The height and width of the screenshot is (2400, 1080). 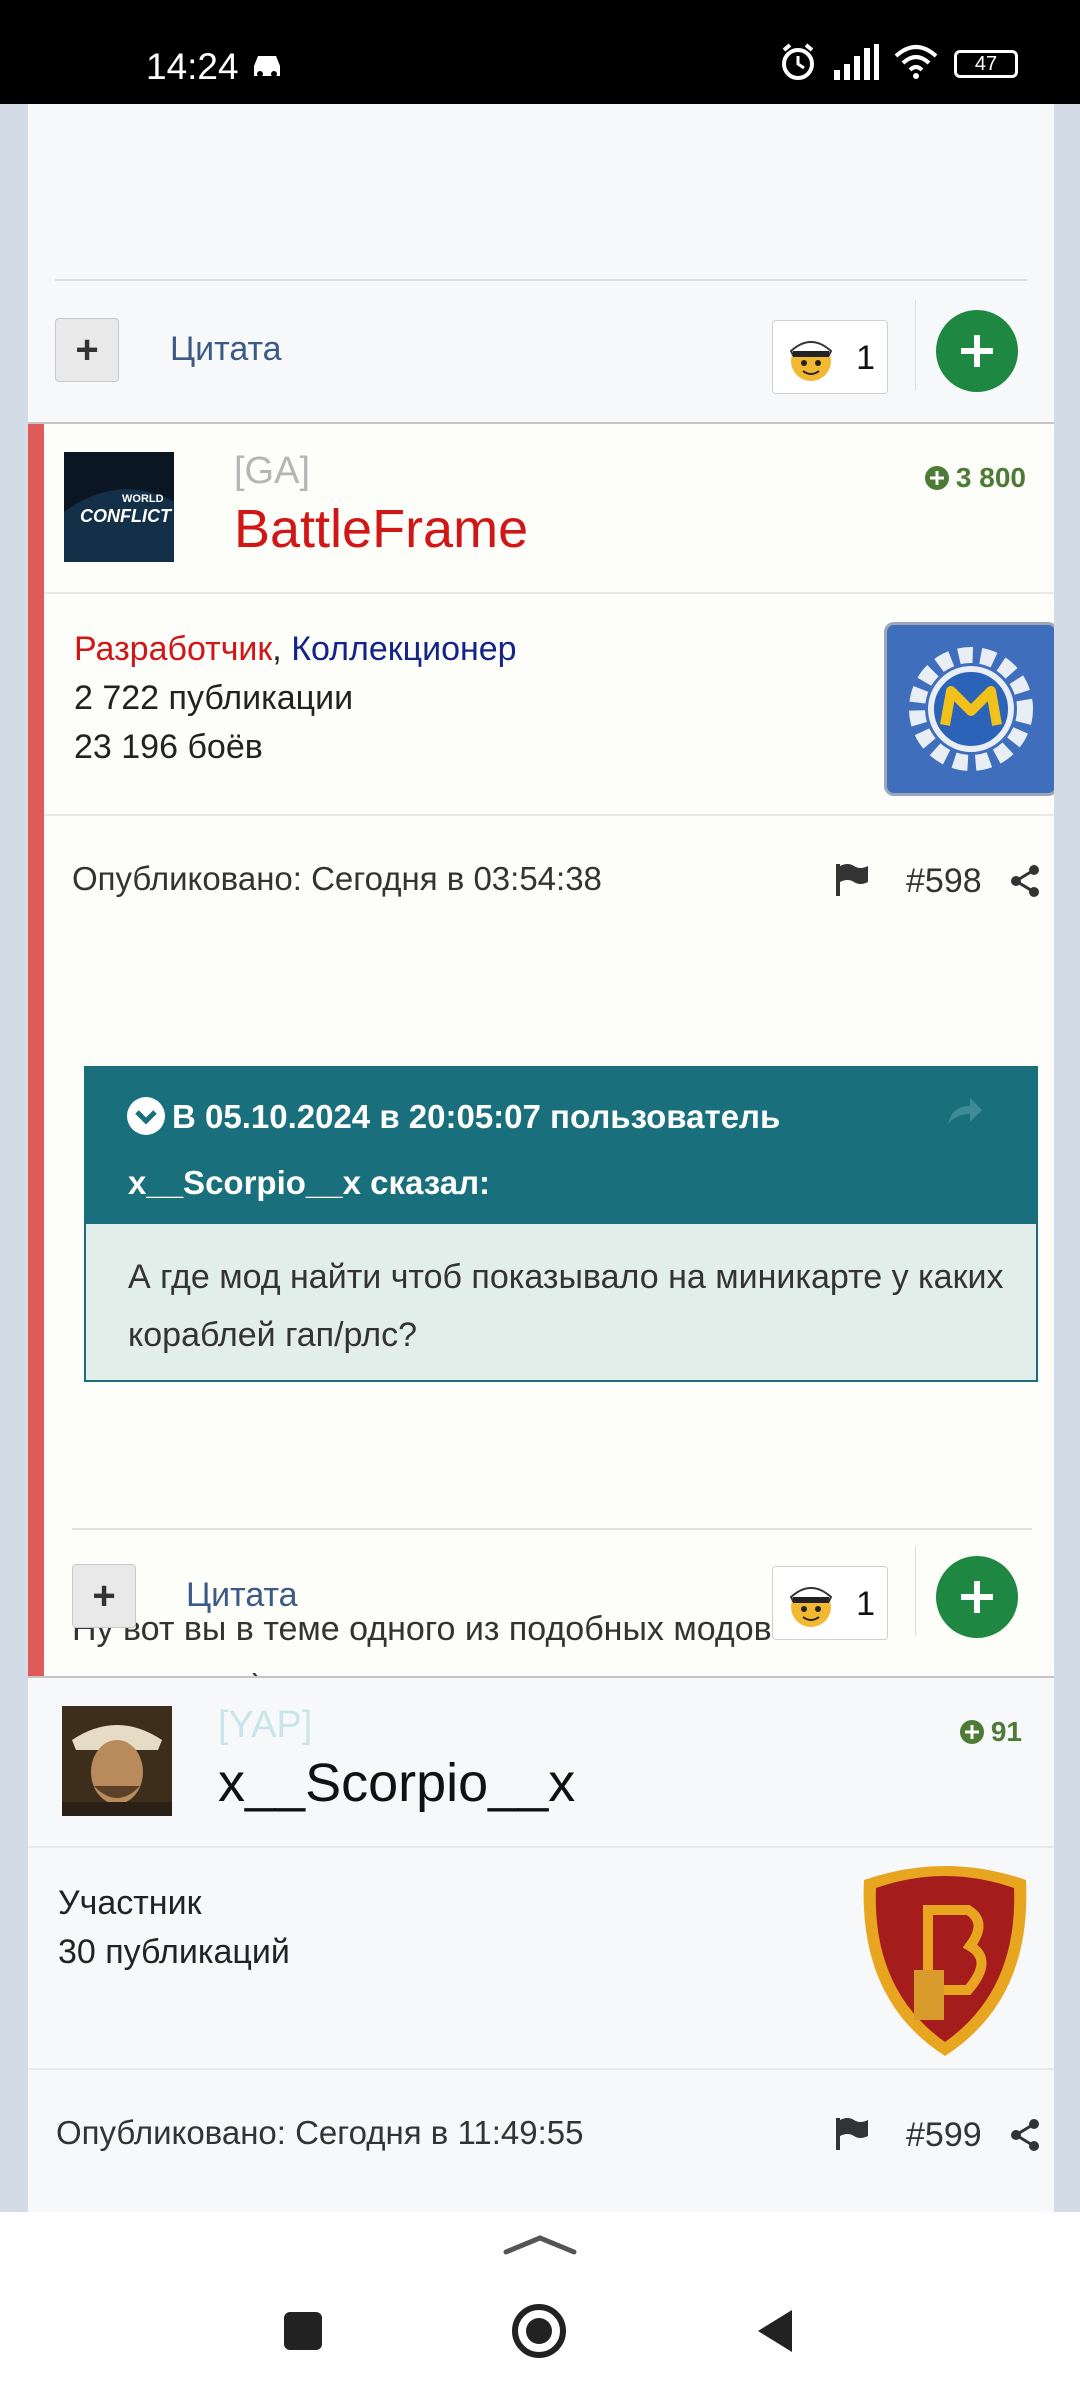 I want to click on battery-level: 47, so click(x=986, y=64).